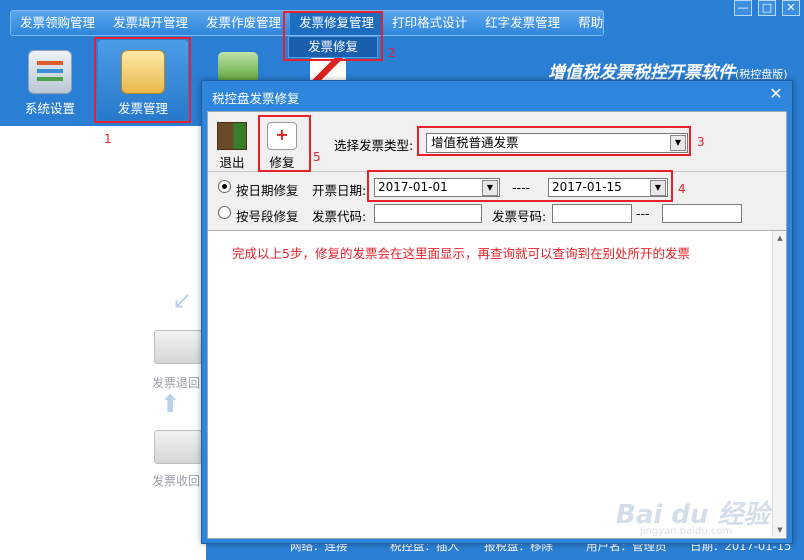  I want to click on by-date-label: 按日期修复, so click(267, 190).